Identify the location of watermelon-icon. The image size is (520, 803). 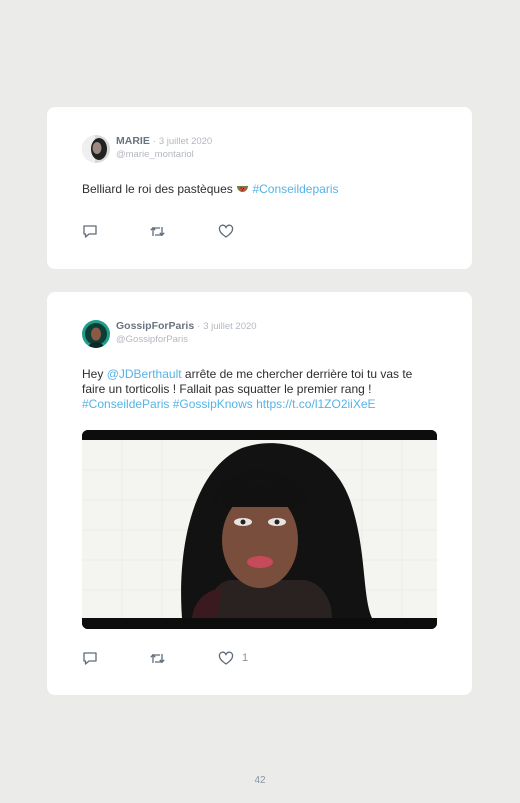
(242, 189).